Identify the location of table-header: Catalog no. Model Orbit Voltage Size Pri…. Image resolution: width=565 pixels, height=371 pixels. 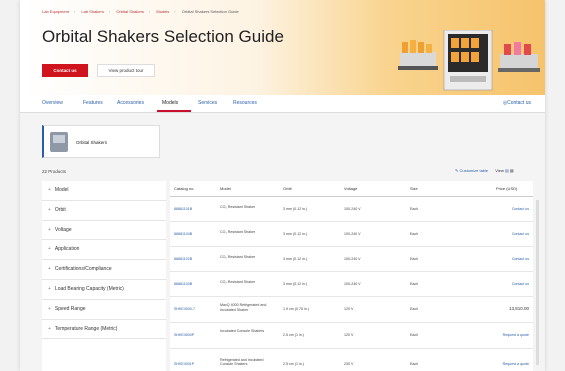
(351, 189).